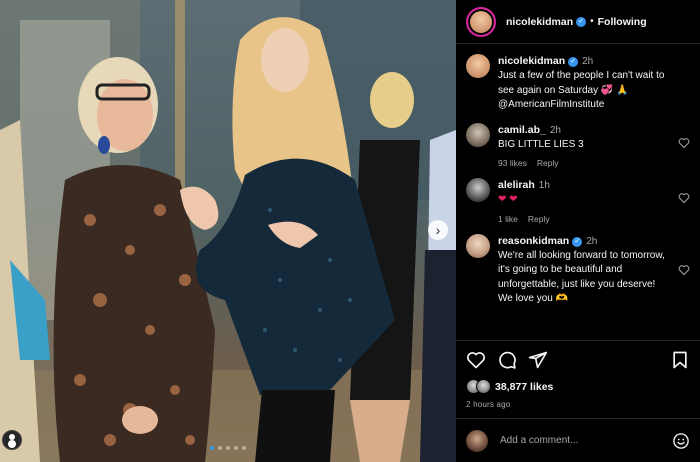 This screenshot has height=462, width=700. I want to click on bookmark-icon, so click(680, 360).